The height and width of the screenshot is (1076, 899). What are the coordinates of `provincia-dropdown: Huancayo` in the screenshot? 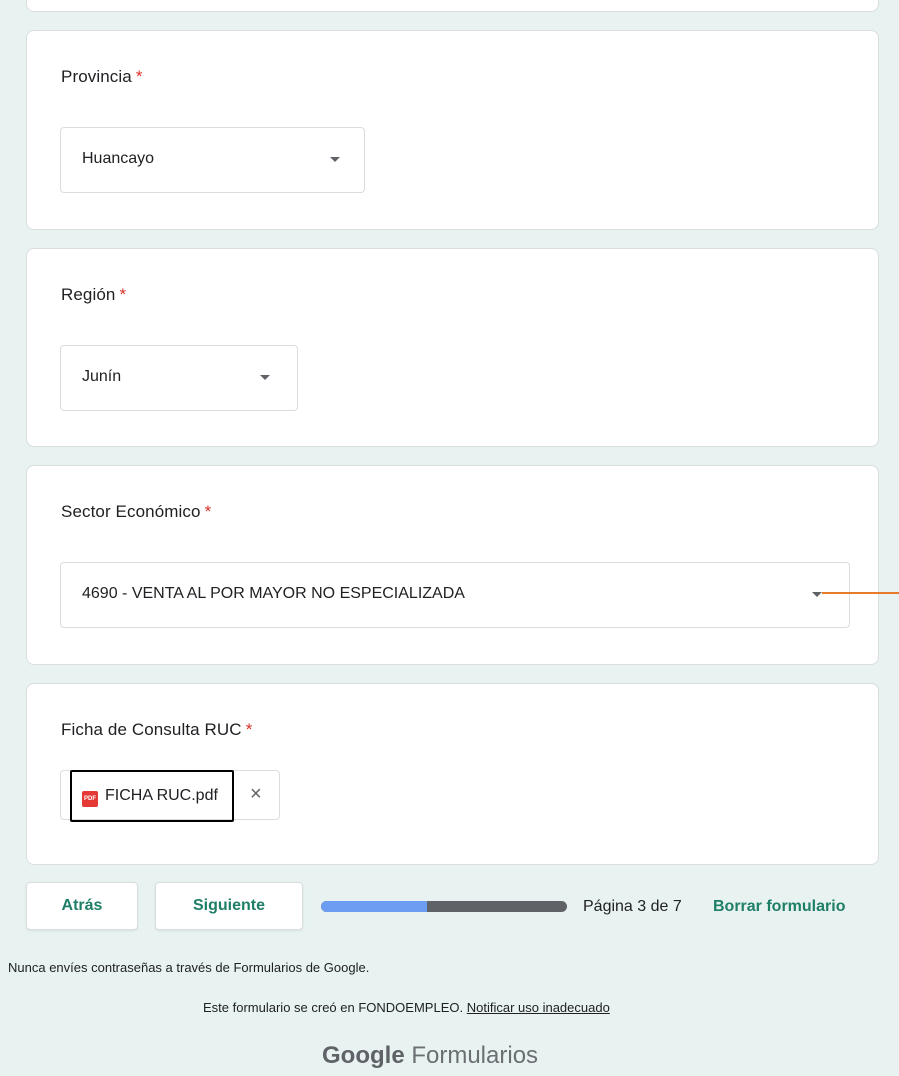 It's located at (212, 160).